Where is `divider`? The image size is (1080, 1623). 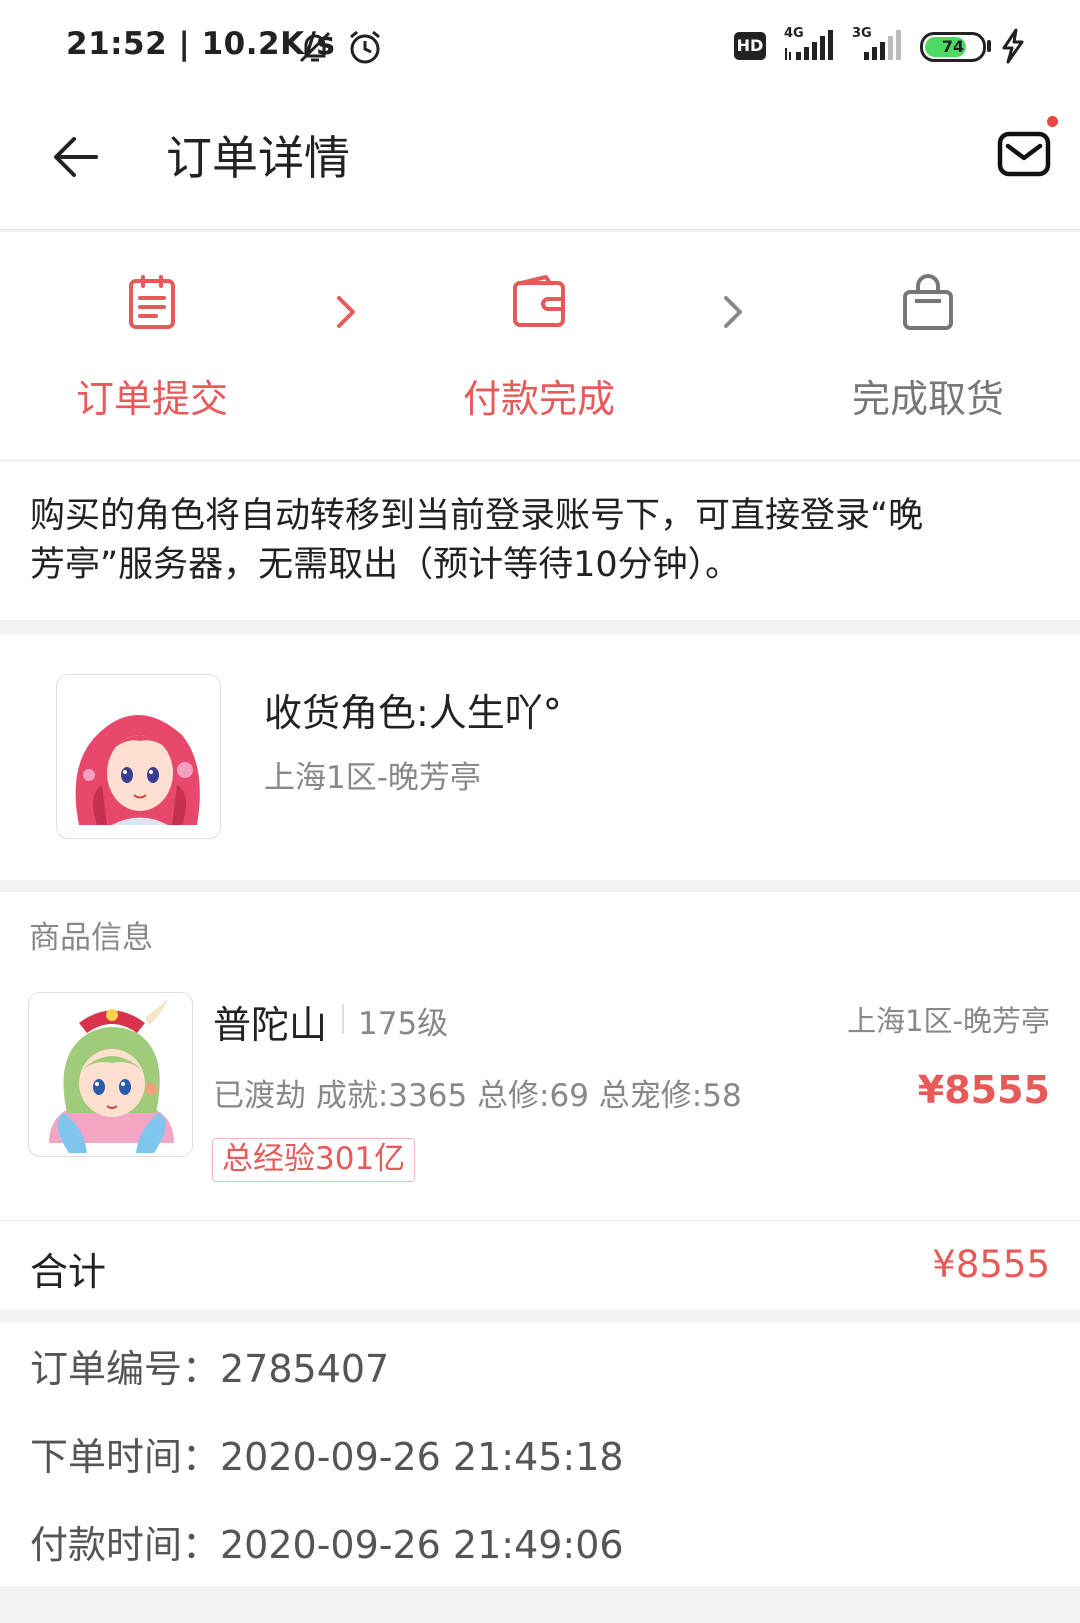 divider is located at coordinates (343, 1019).